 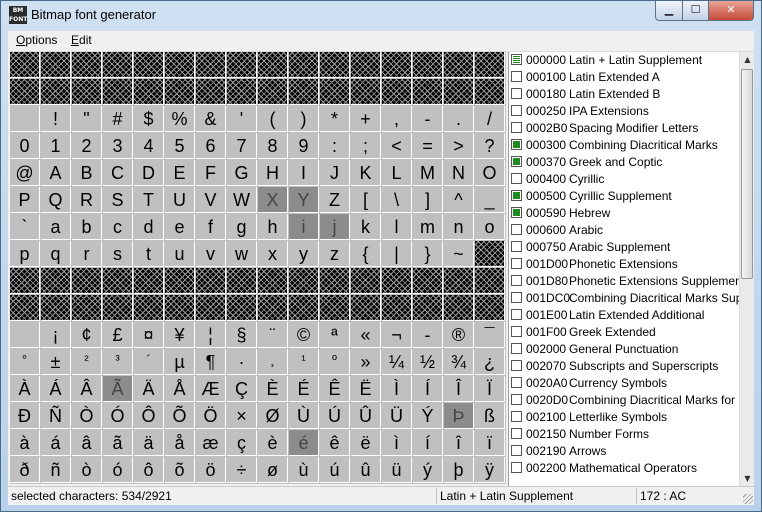 What do you see at coordinates (366, 227) in the screenshot?
I see `char-cell: k` at bounding box center [366, 227].